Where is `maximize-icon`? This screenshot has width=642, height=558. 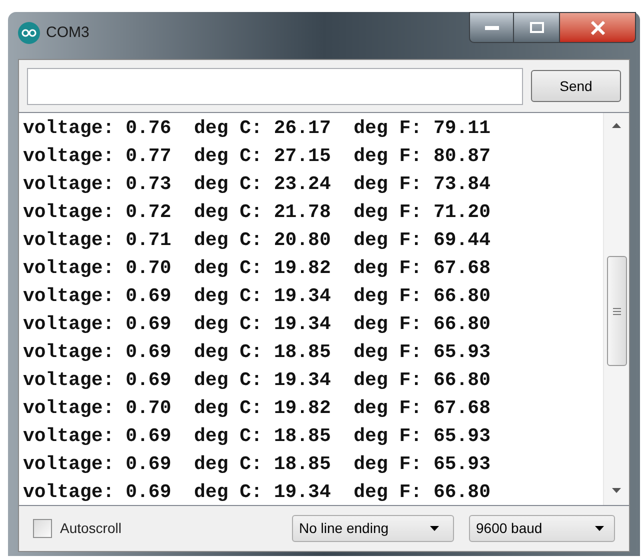 maximize-icon is located at coordinates (537, 27).